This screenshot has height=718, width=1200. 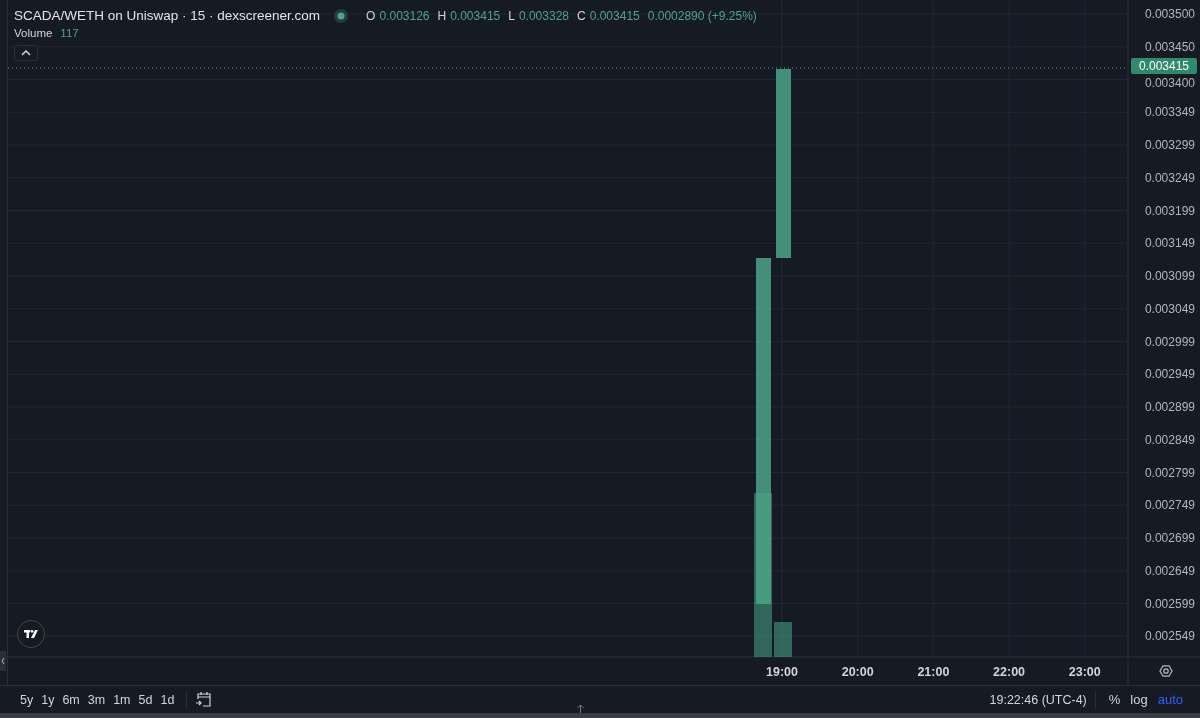 What do you see at coordinates (1169, 374) in the screenshot?
I see `price-axis-label: 0.002949` at bounding box center [1169, 374].